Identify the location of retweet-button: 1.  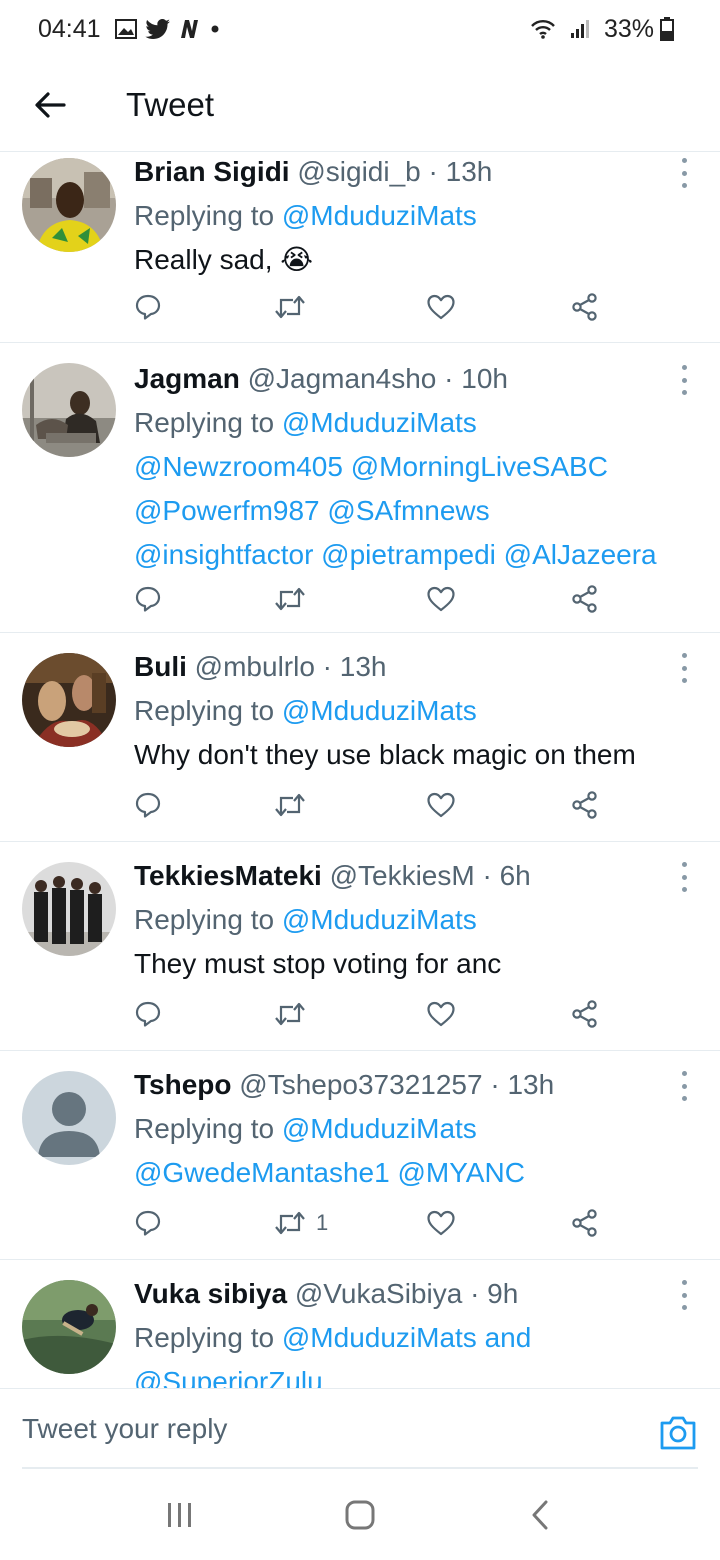
(301, 1223).